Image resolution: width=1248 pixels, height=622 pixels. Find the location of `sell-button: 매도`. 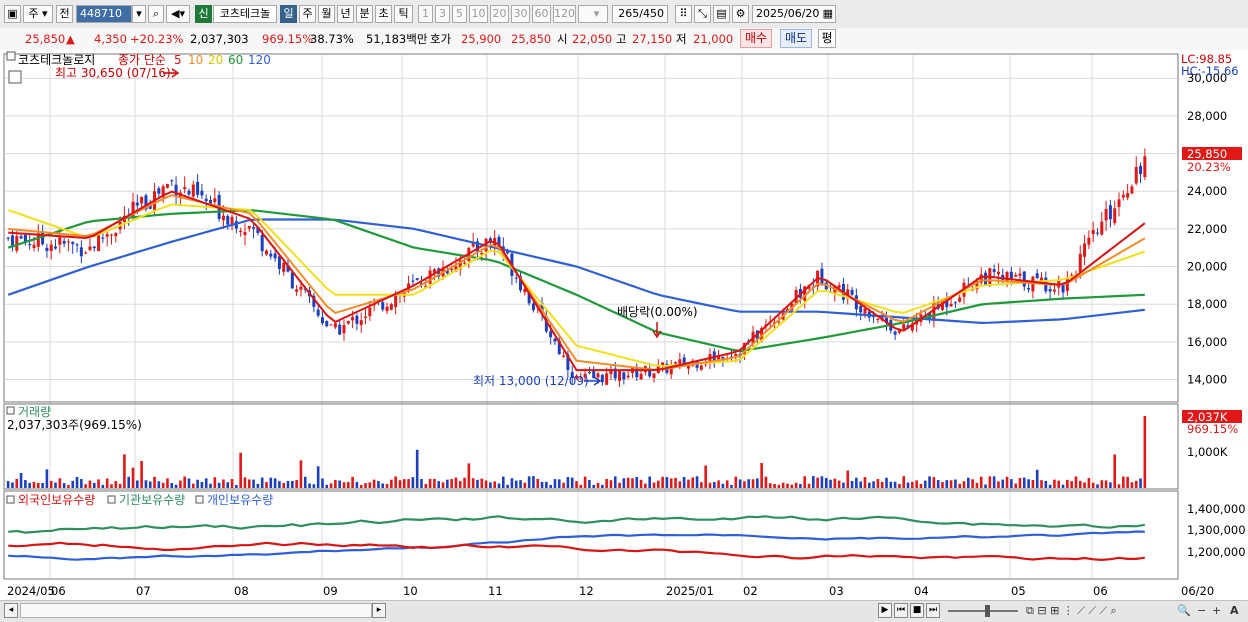

sell-button: 매도 is located at coordinates (796, 38).